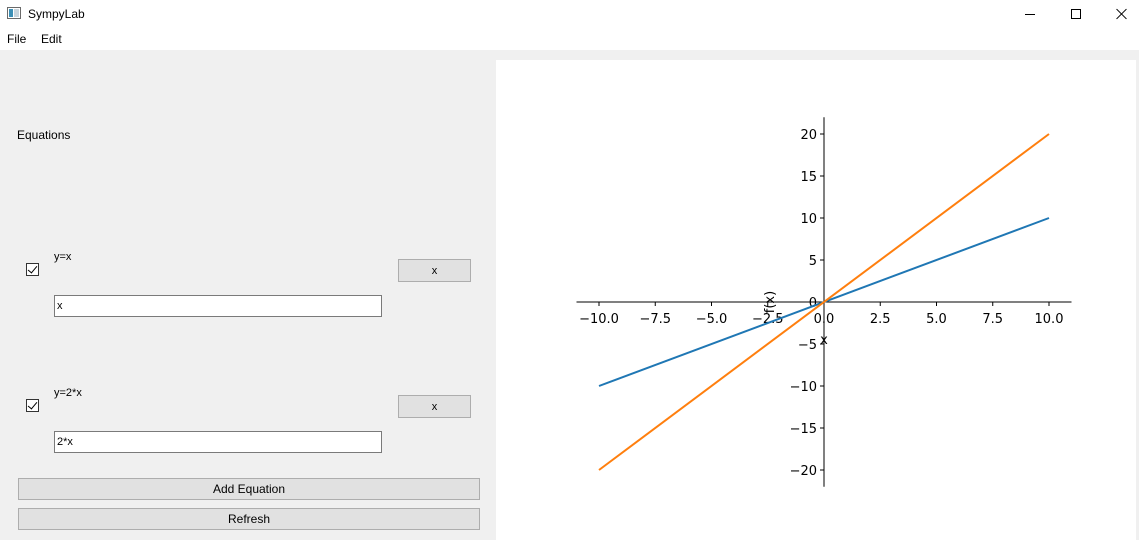 This screenshot has height=540, width=1139. Describe the element at coordinates (218, 306) in the screenshot. I see `equation-1-input` at that location.